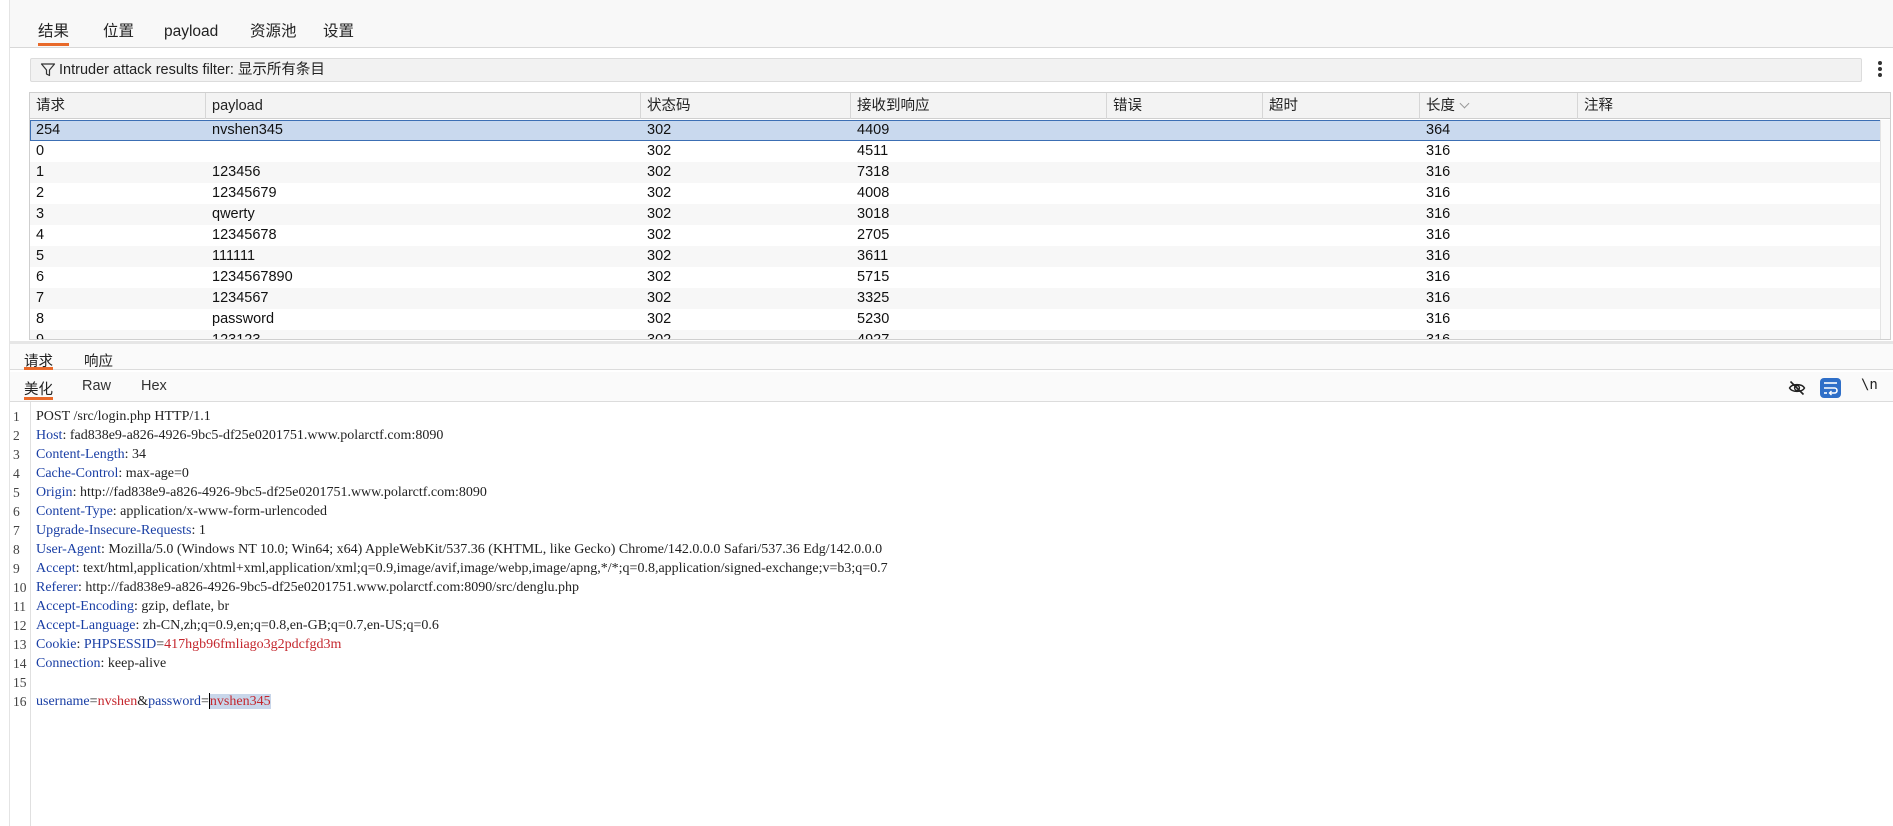 The image size is (1893, 826). Describe the element at coordinates (1499, 106) in the screenshot. I see `col-length: 长度` at that location.